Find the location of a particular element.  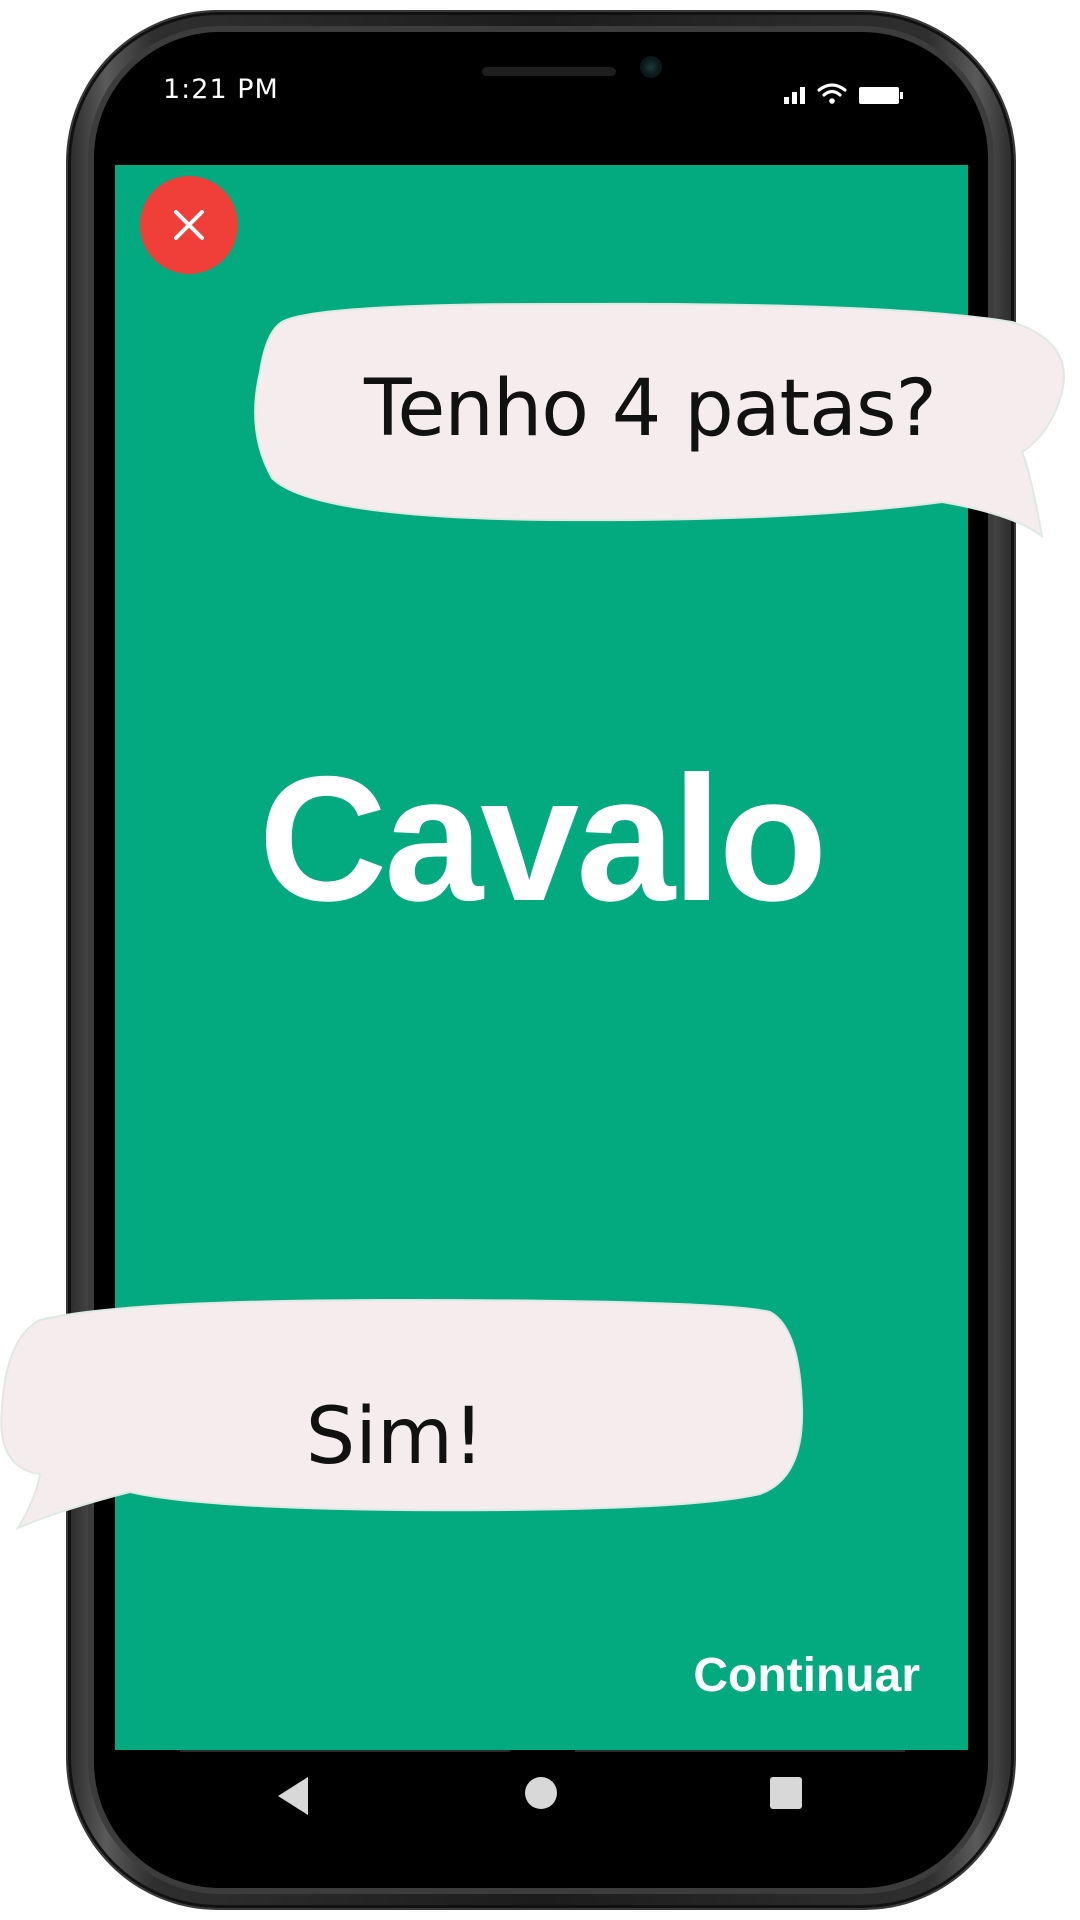

answer-text: Sim! is located at coordinates (395, 1437).